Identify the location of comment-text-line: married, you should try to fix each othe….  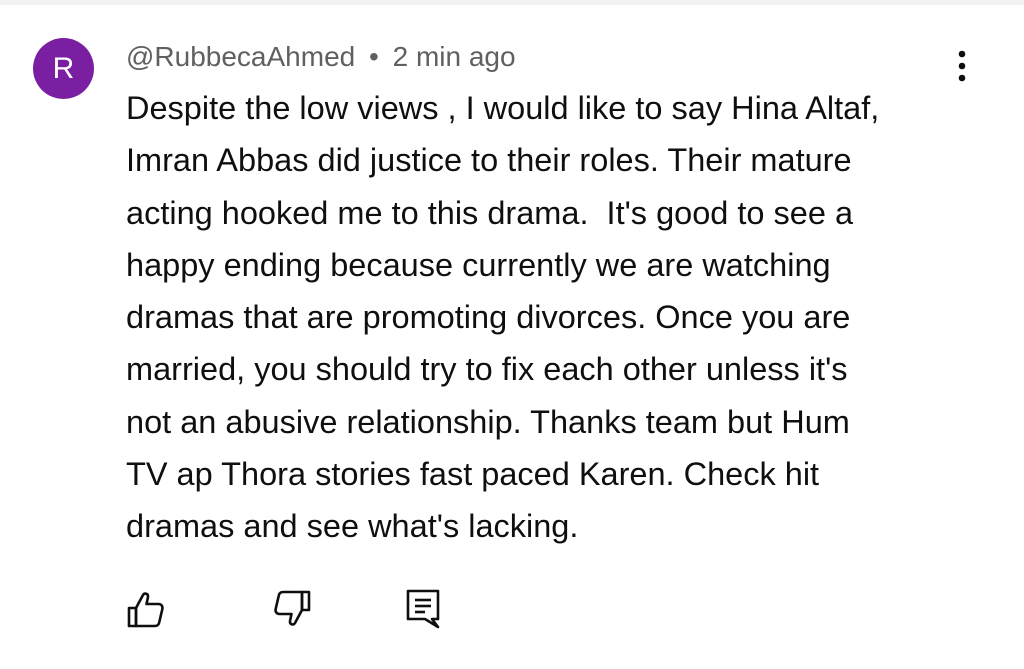
(487, 369).